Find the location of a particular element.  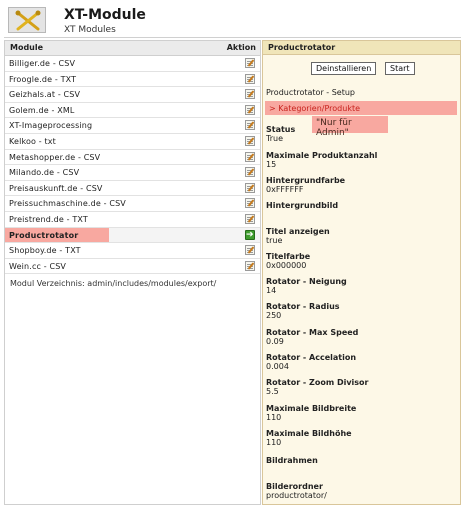

tools-icon is located at coordinates (28, 20).